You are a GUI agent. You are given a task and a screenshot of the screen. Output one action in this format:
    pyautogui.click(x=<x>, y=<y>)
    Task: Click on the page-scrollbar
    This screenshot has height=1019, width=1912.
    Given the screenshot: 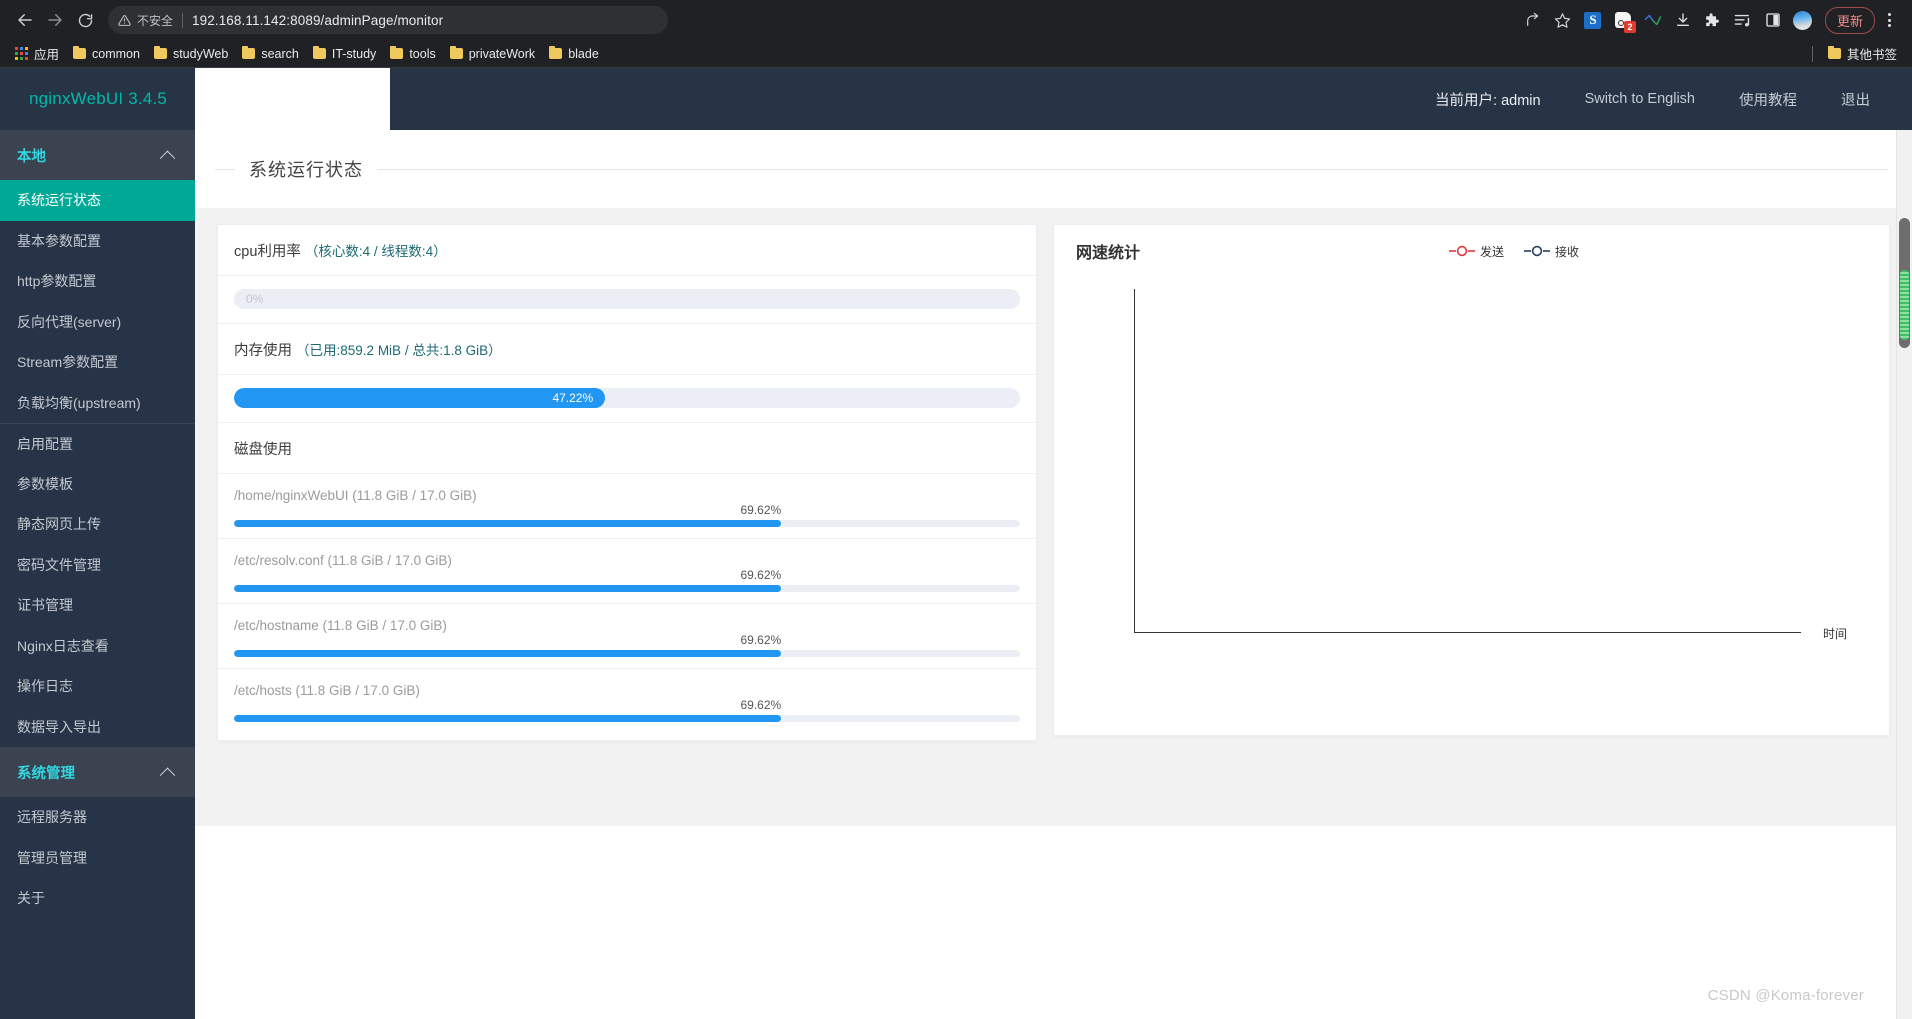 What is the action you would take?
    pyautogui.click(x=1904, y=543)
    